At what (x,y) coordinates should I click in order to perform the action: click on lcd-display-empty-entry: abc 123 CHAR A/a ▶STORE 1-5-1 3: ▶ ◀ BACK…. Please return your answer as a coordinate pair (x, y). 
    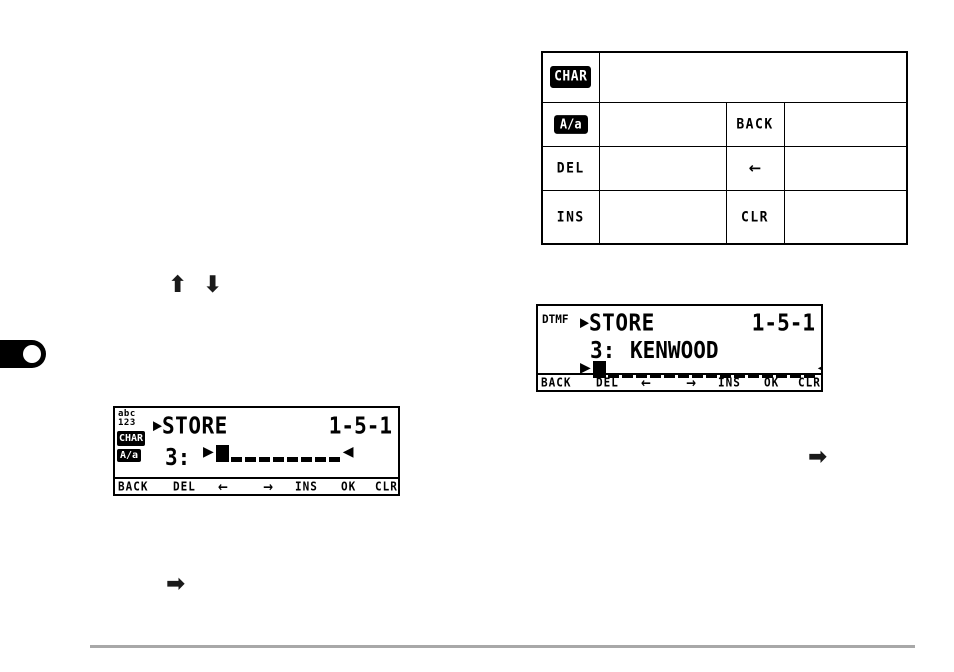
    Looking at the image, I should click on (256, 451).